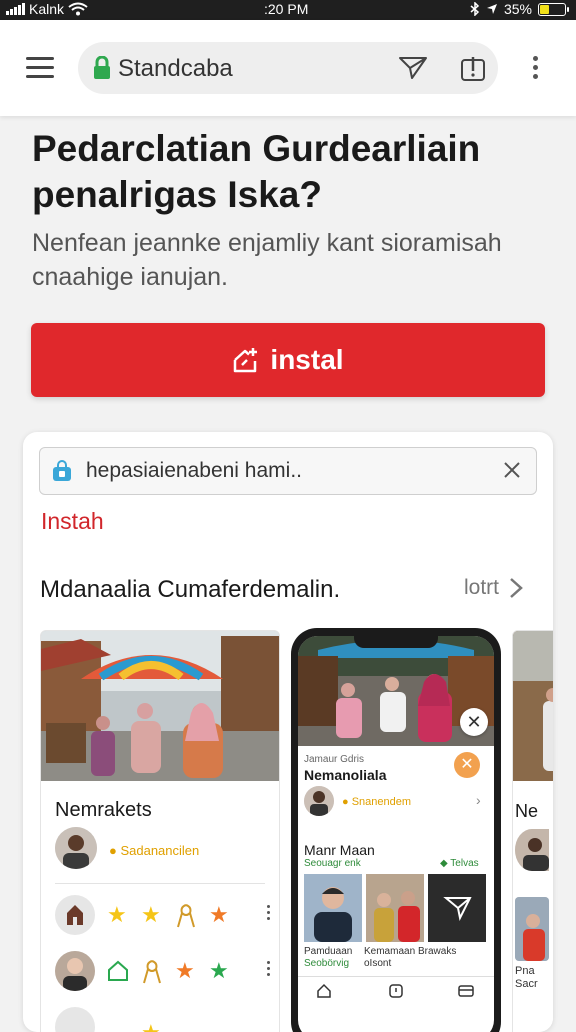 The image size is (576, 1032). What do you see at coordinates (466, 991) in the screenshot?
I see `card-icon` at bounding box center [466, 991].